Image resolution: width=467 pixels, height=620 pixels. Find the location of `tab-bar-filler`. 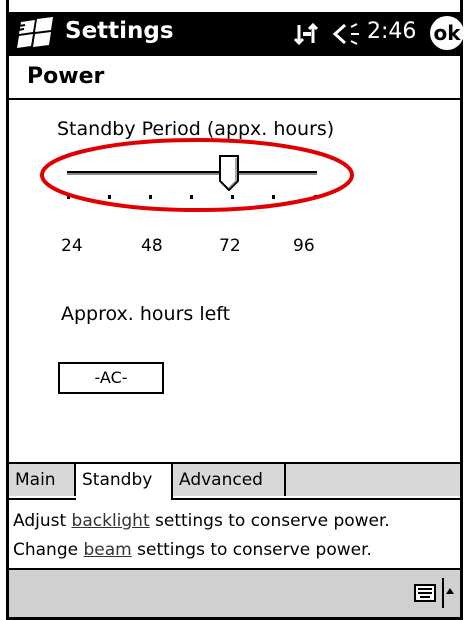

tab-bar-filler is located at coordinates (373, 480).